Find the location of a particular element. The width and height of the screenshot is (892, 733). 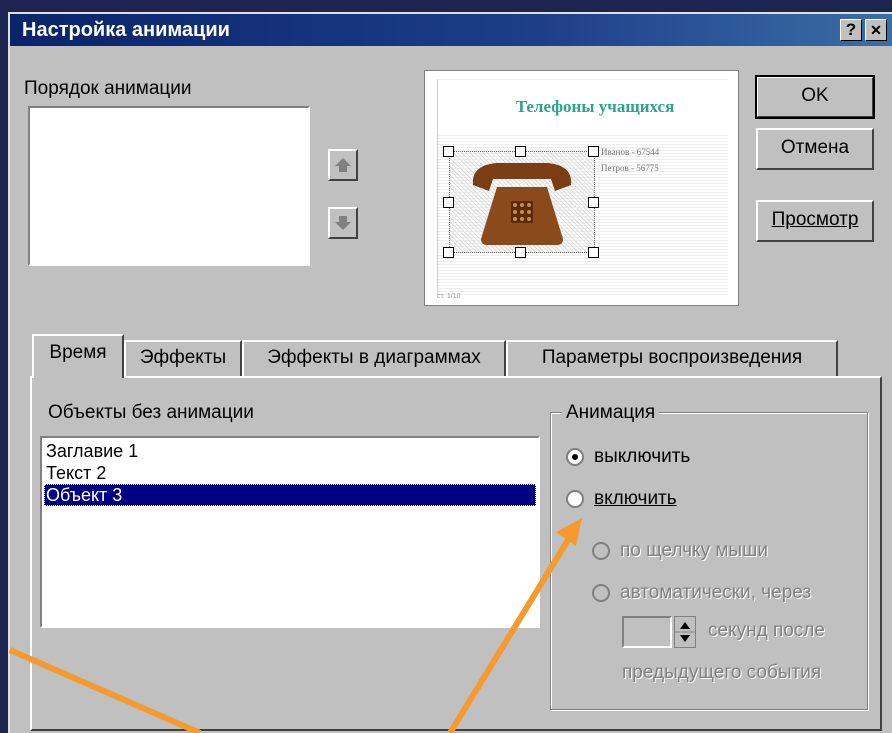

tab-effects: Эффекты is located at coordinates (183, 359).